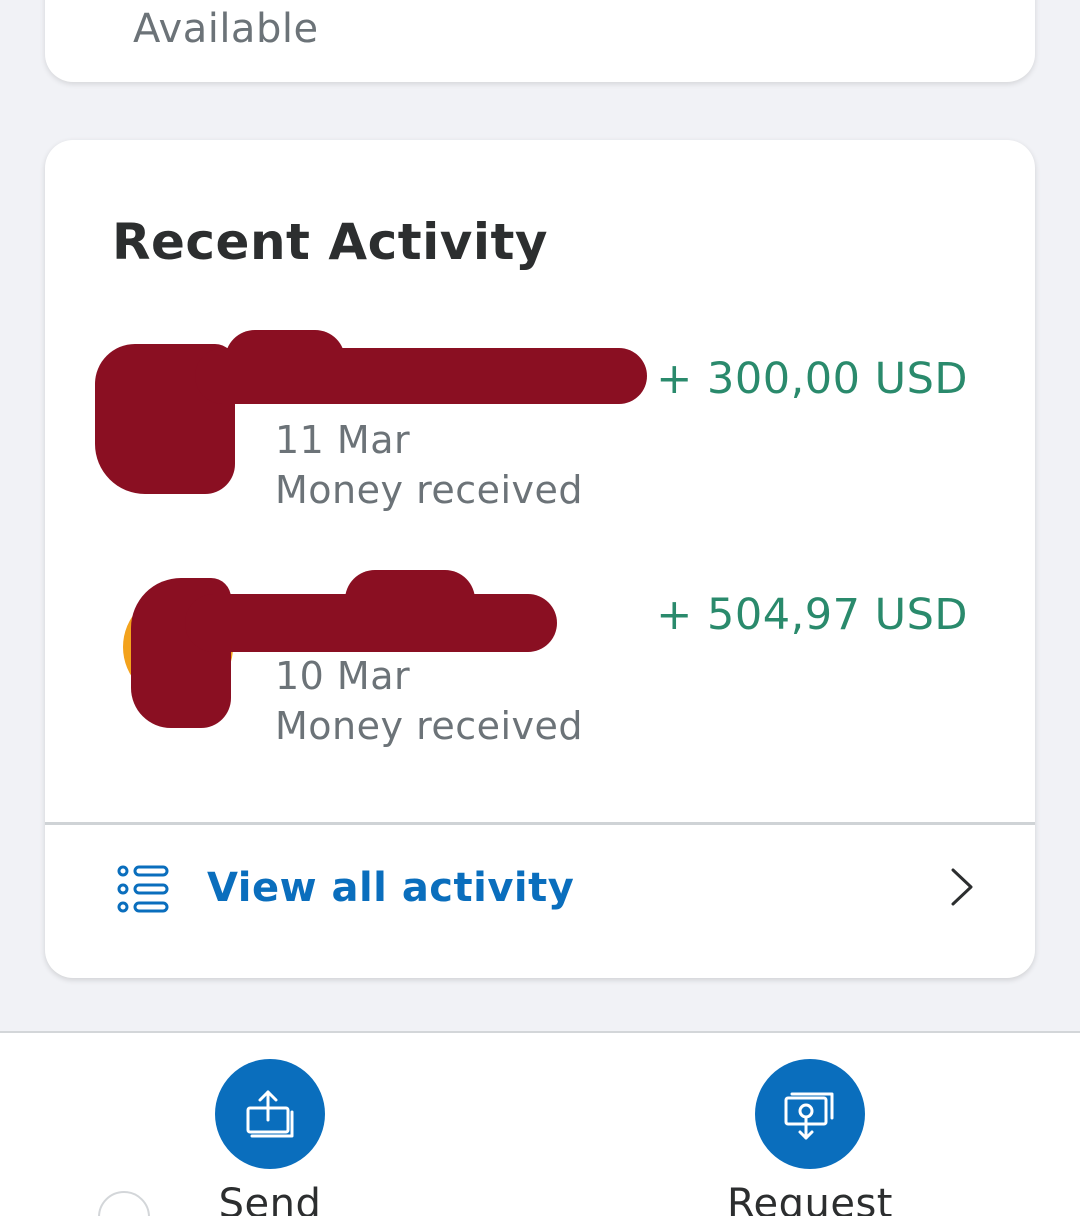 Image resolution: width=1080 pixels, height=1216 pixels. Describe the element at coordinates (810, 1198) in the screenshot. I see `request-label: Request` at that location.